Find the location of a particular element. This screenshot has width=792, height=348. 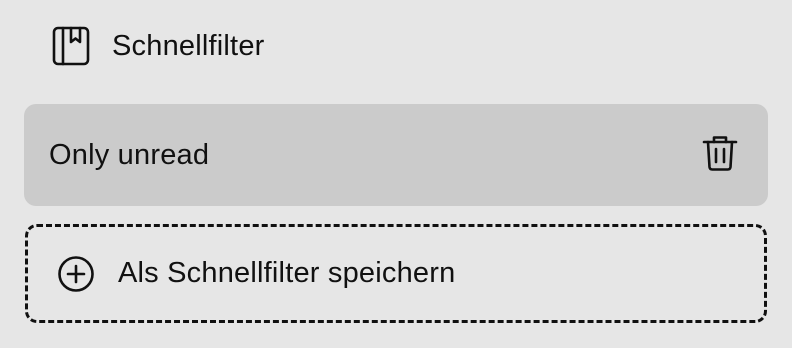

trash-icon is located at coordinates (720, 155).